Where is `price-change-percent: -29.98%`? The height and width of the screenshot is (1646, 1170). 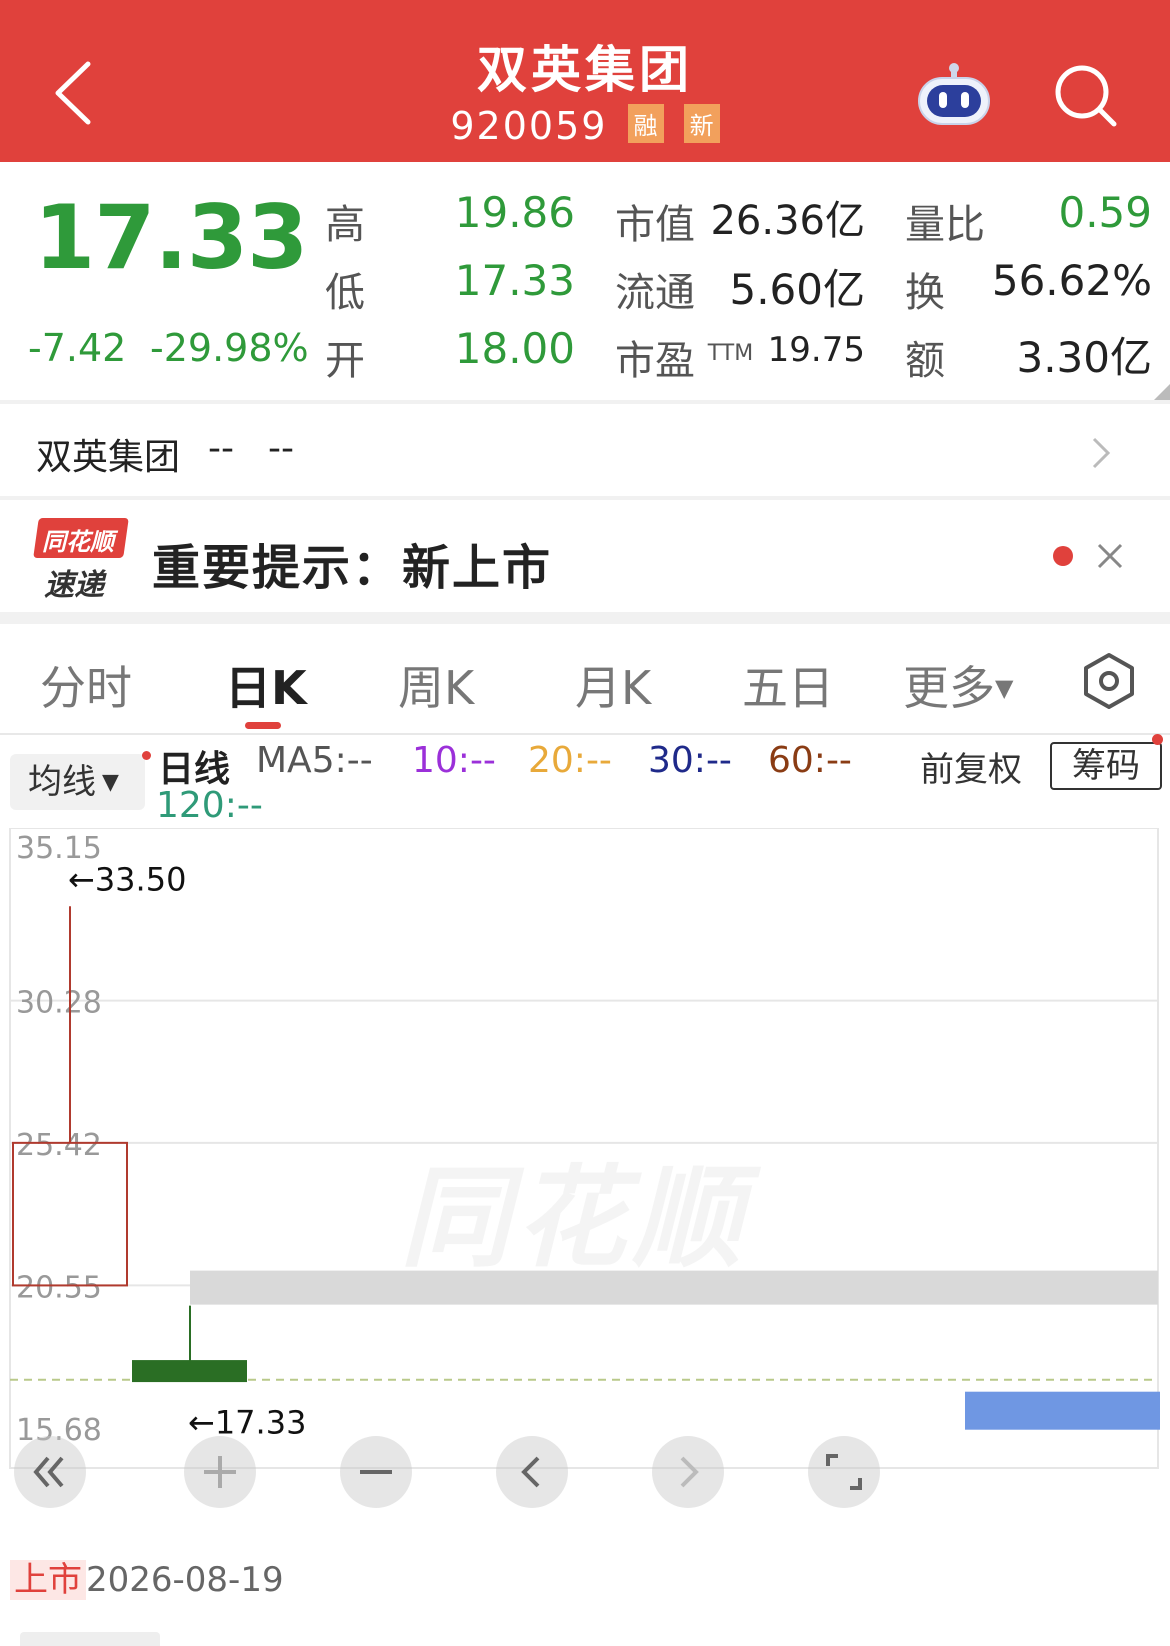 price-change-percent: -29.98% is located at coordinates (229, 348).